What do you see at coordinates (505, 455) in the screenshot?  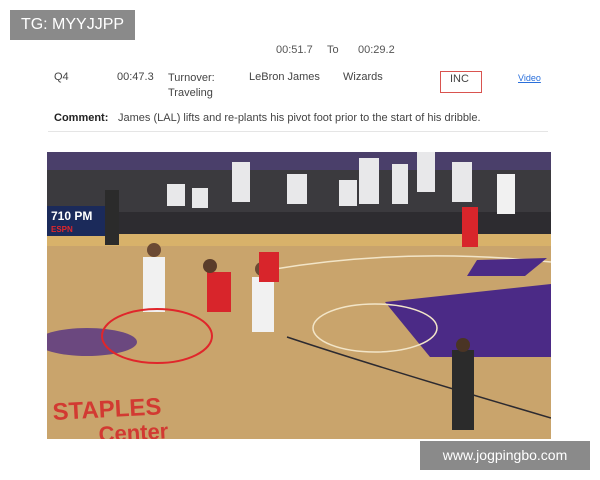 I see `bottom-watermark: www.jogpingbo.com` at bounding box center [505, 455].